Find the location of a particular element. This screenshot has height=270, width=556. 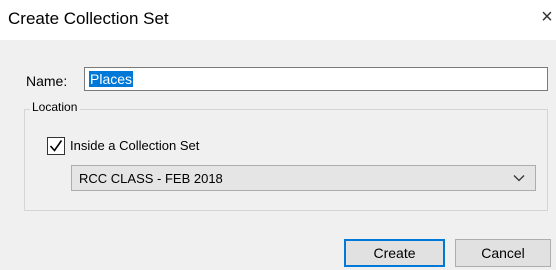

inside-collection-set-checkbox is located at coordinates (56, 146).